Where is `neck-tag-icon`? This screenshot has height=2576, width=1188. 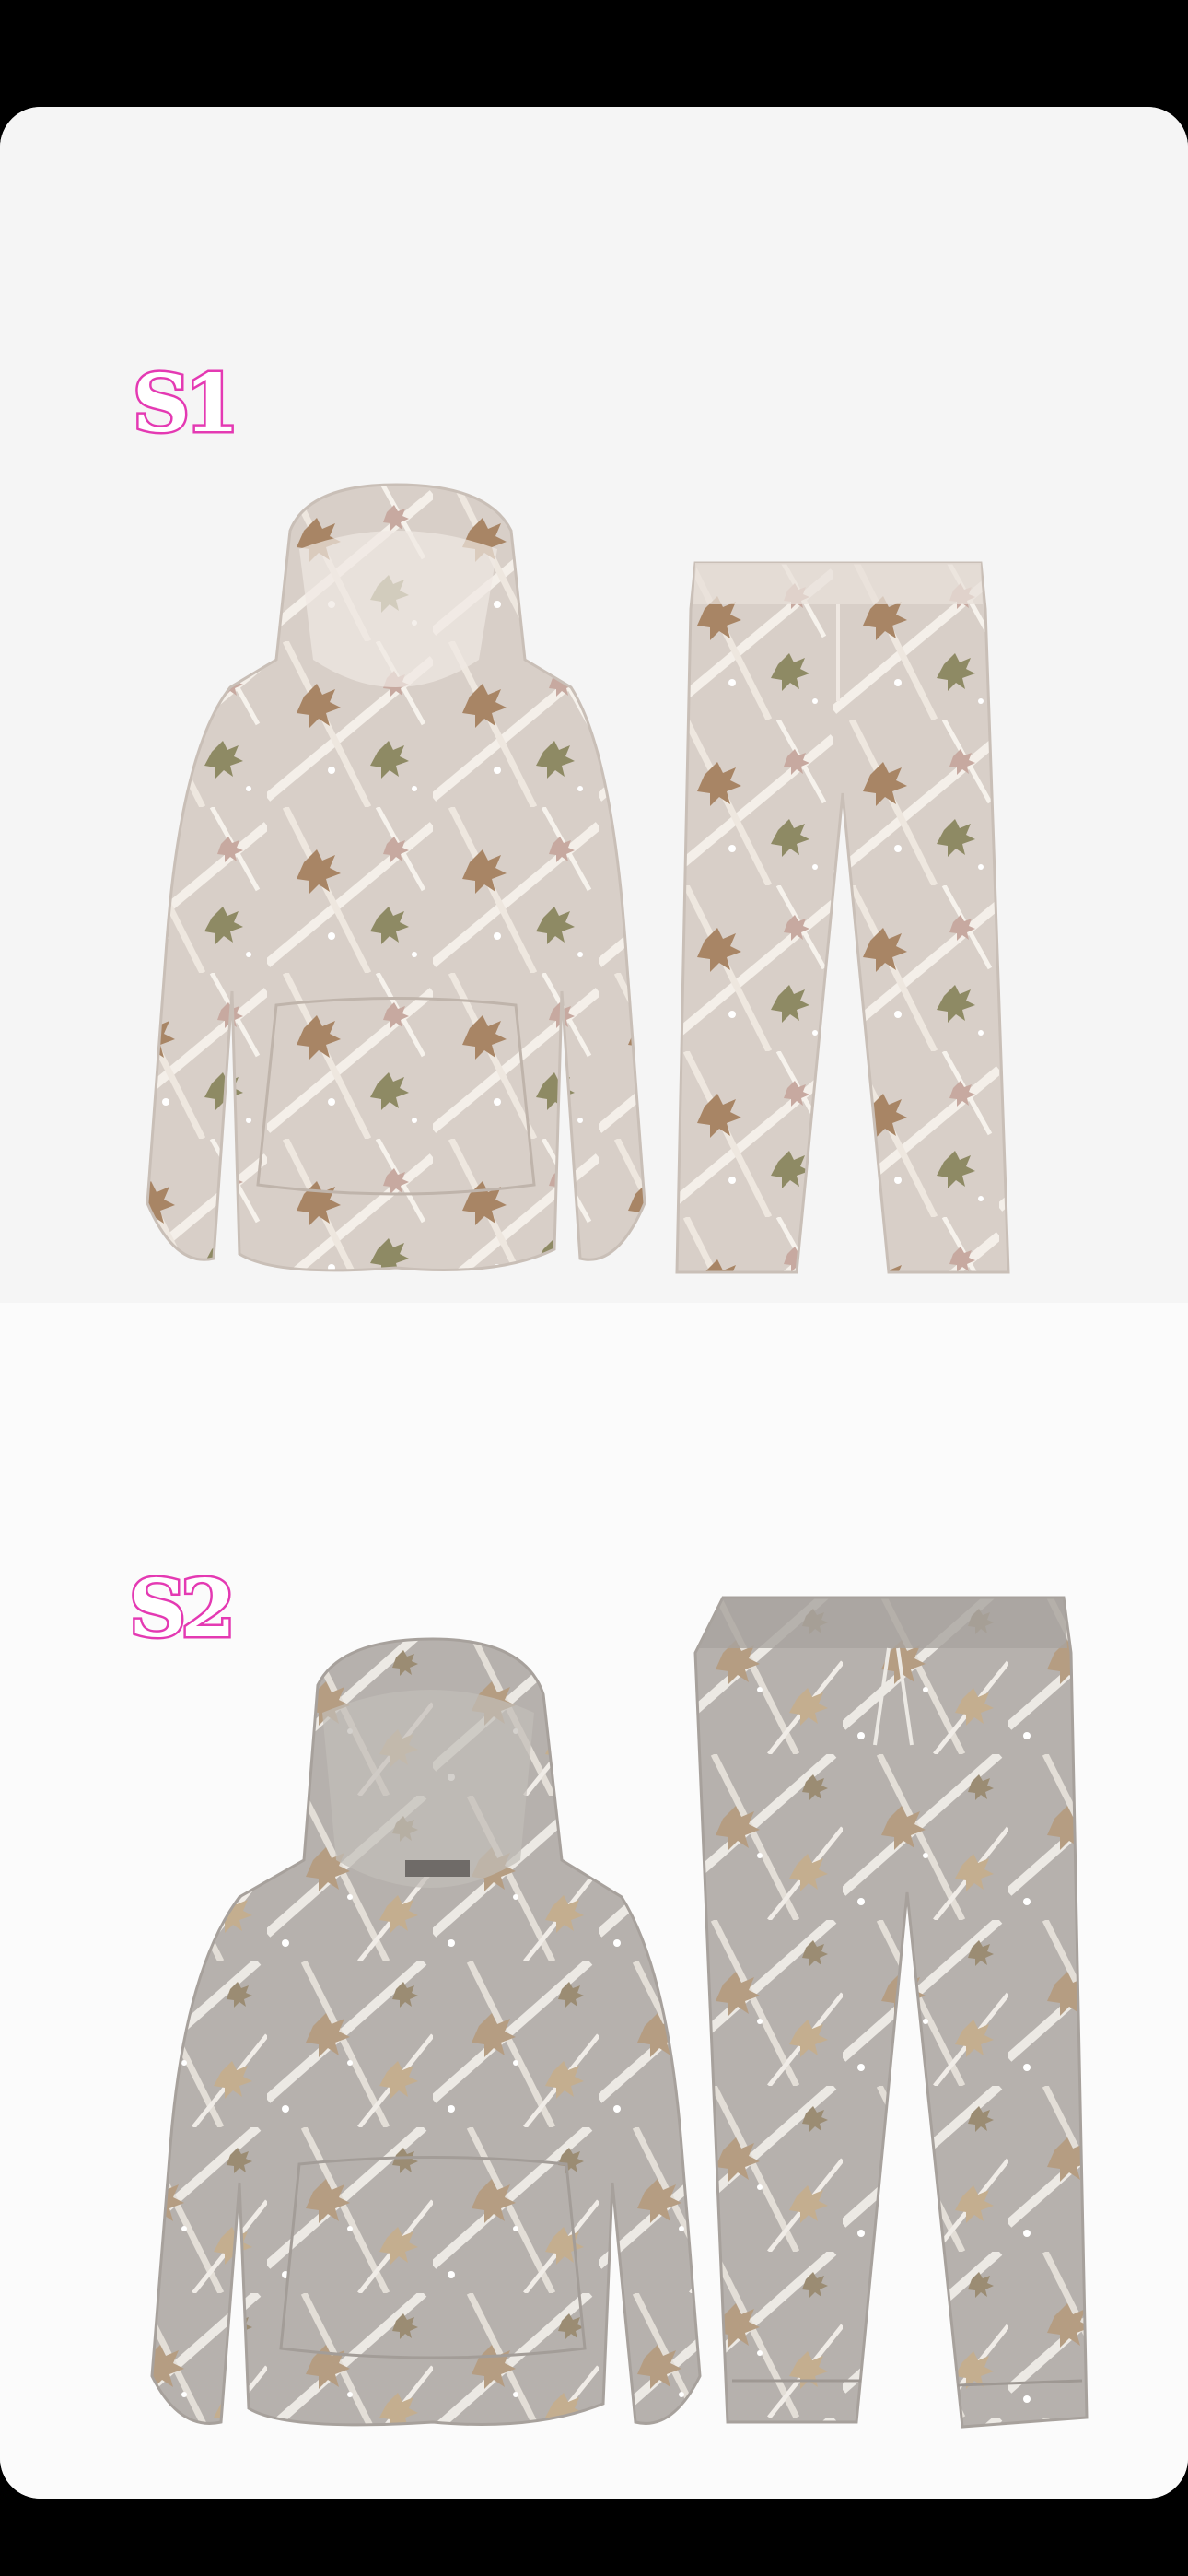
neck-tag-icon is located at coordinates (437, 1868).